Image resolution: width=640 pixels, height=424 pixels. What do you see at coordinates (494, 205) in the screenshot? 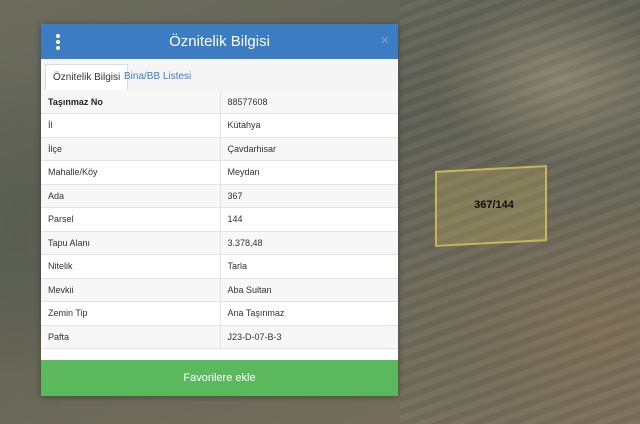
I see `parcel-label: 367/144` at bounding box center [494, 205].